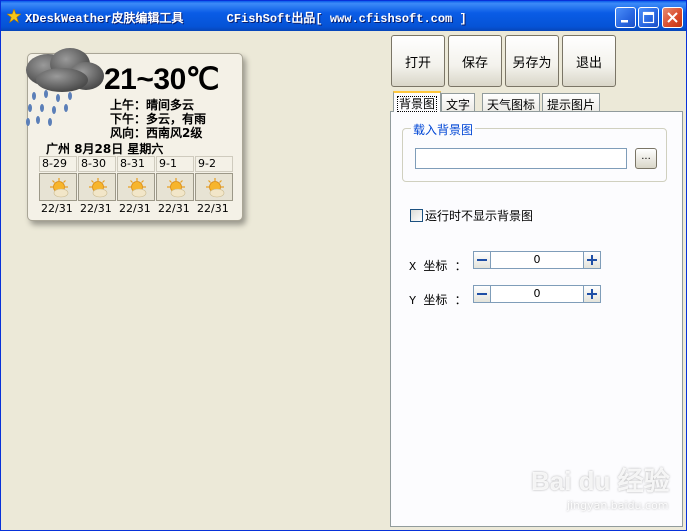 This screenshot has height=531, width=687. Describe the element at coordinates (600, 481) in the screenshot. I see `baidu-watermark-logo: Bai du 经验` at that location.